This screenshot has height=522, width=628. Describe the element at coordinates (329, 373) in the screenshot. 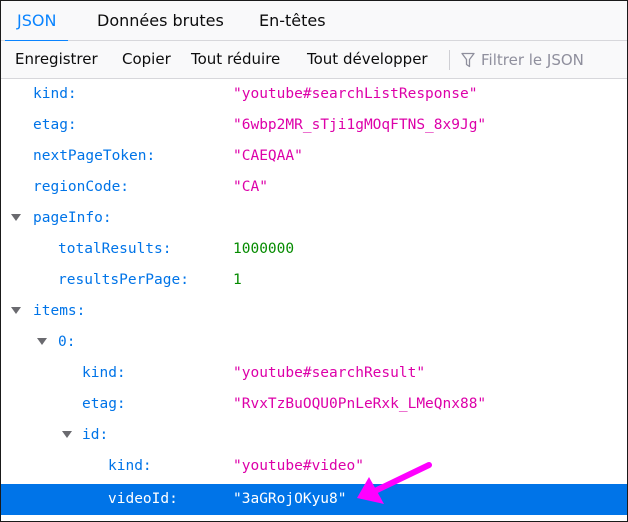

I see `json-value: "youtube#searchResult"` at that location.